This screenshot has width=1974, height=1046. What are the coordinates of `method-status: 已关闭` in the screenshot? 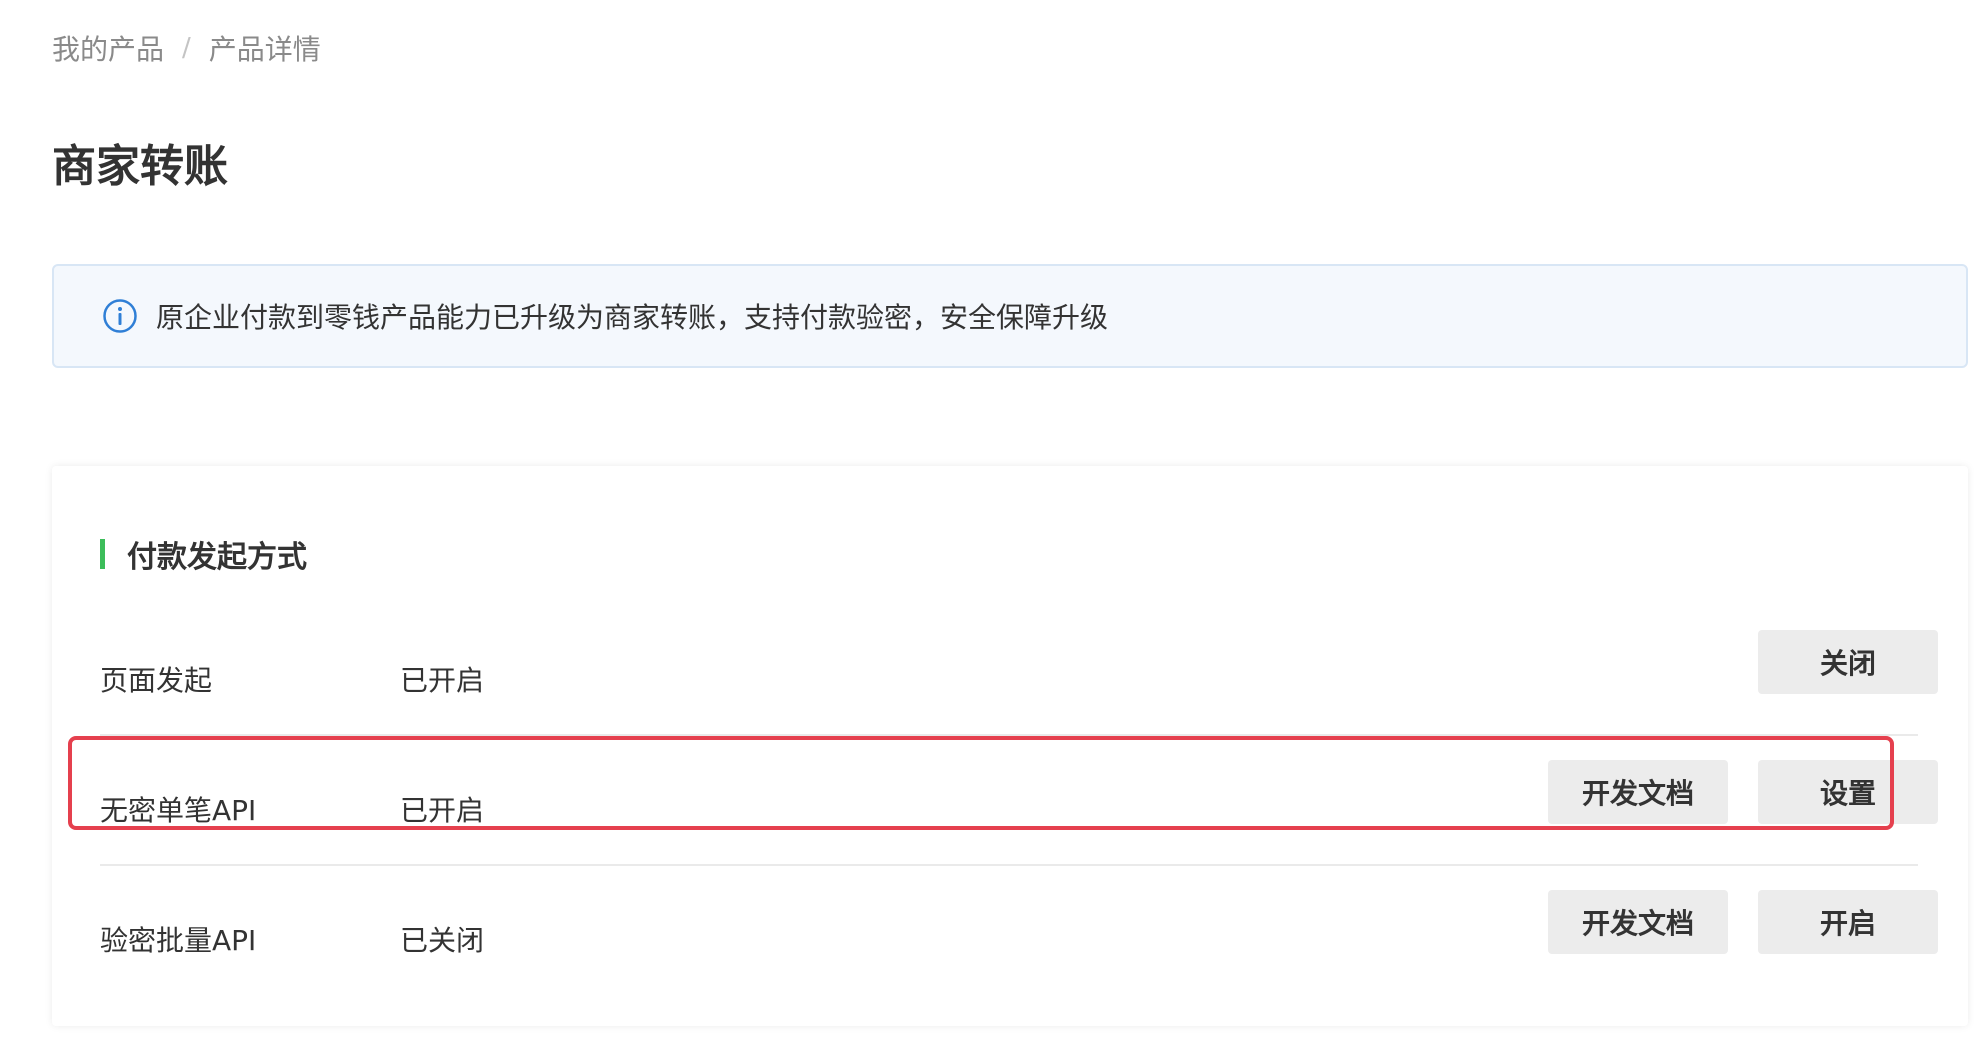 It's located at (442, 940).